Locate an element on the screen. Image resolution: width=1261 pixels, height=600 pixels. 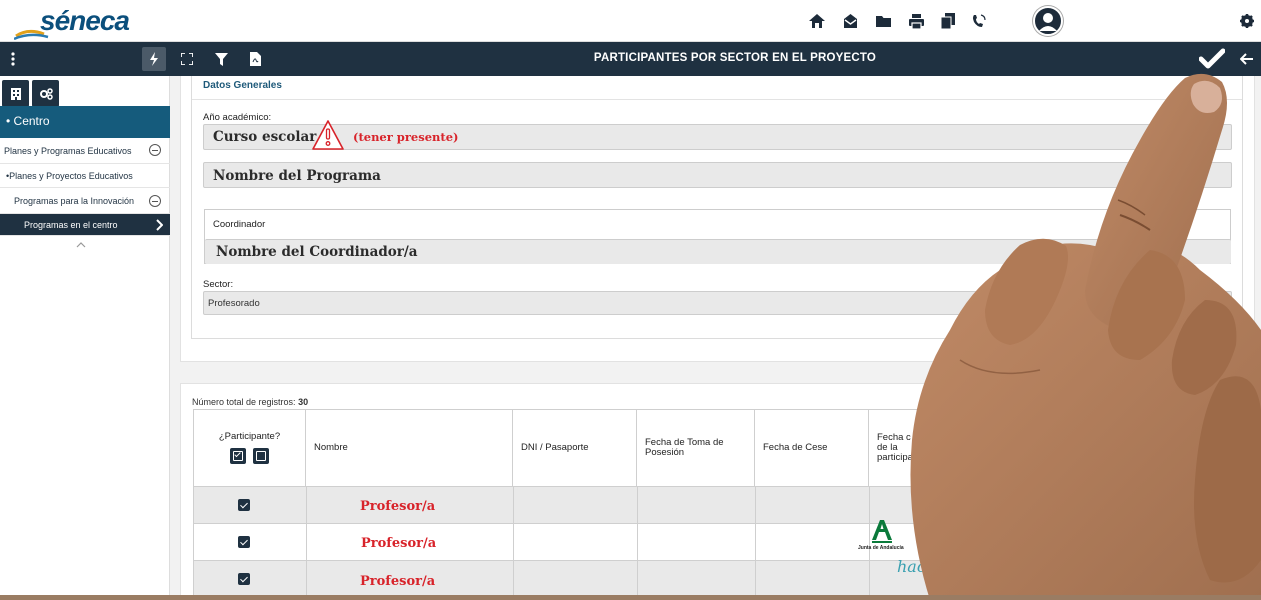
col-participante: ¿Participante? is located at coordinates (250, 448).